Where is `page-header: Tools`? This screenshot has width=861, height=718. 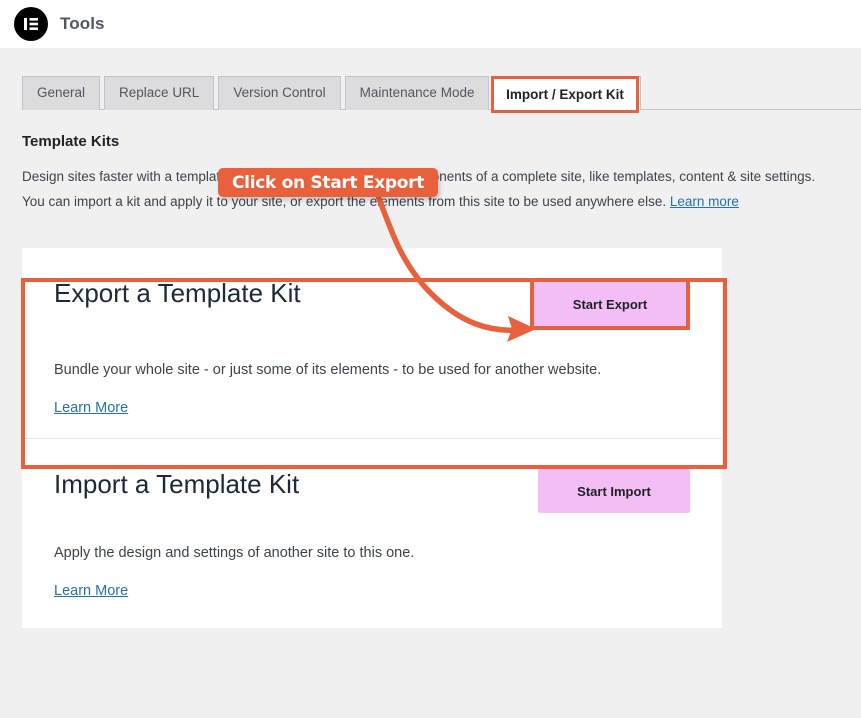 page-header: Tools is located at coordinates (430, 24).